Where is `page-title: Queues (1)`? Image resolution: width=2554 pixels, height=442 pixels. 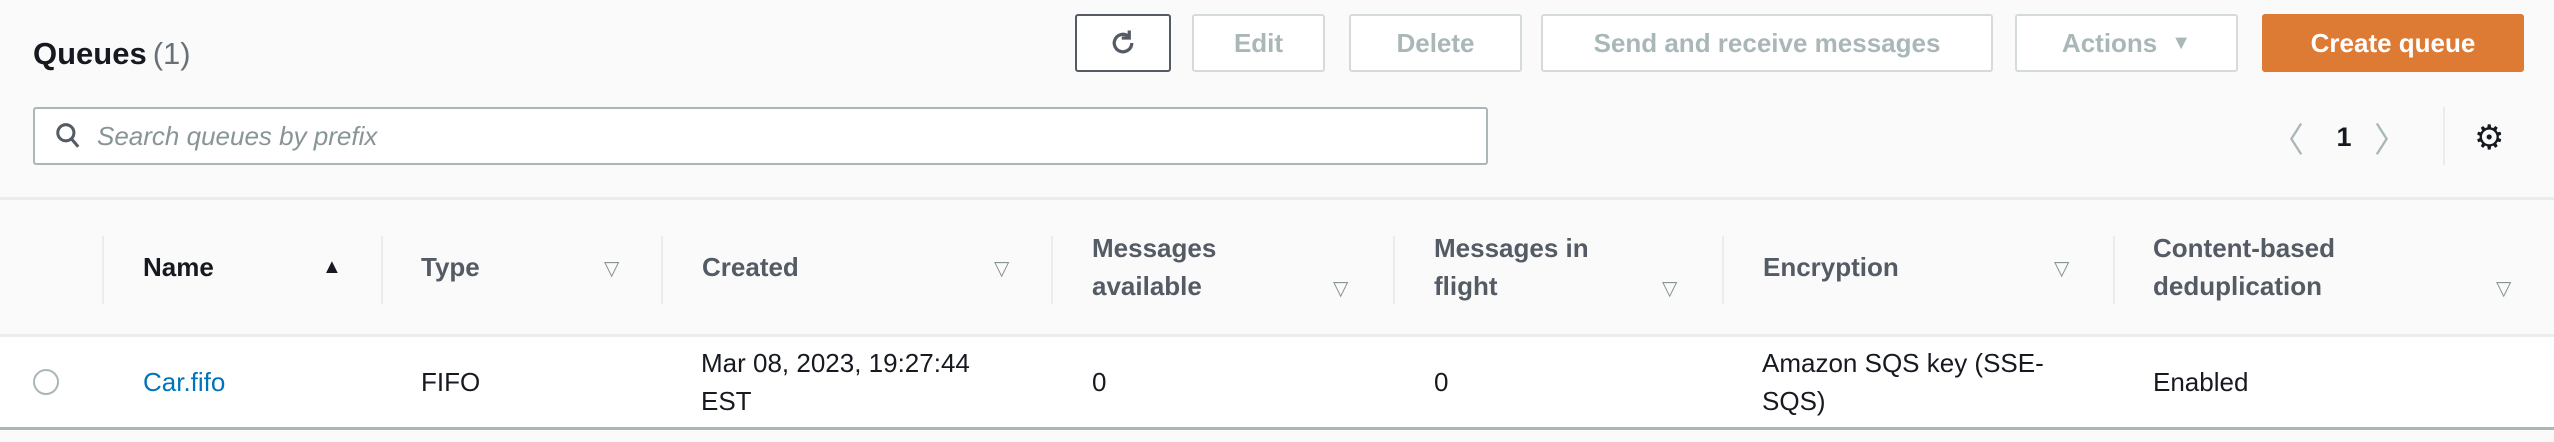 page-title: Queues (1) is located at coordinates (112, 54).